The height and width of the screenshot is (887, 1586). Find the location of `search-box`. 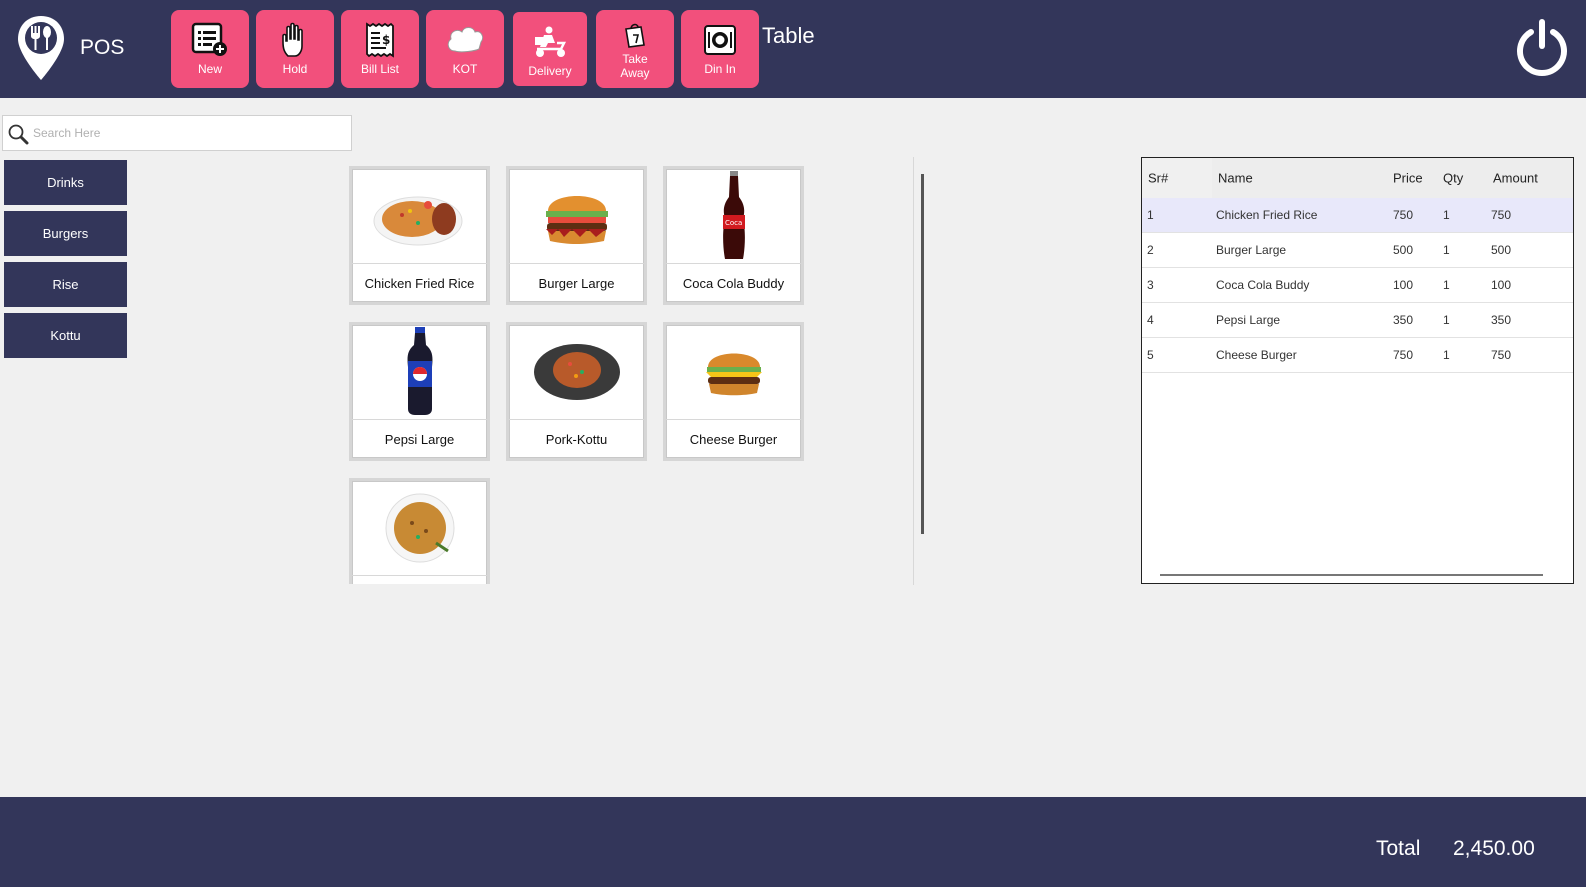

search-box is located at coordinates (177, 133).